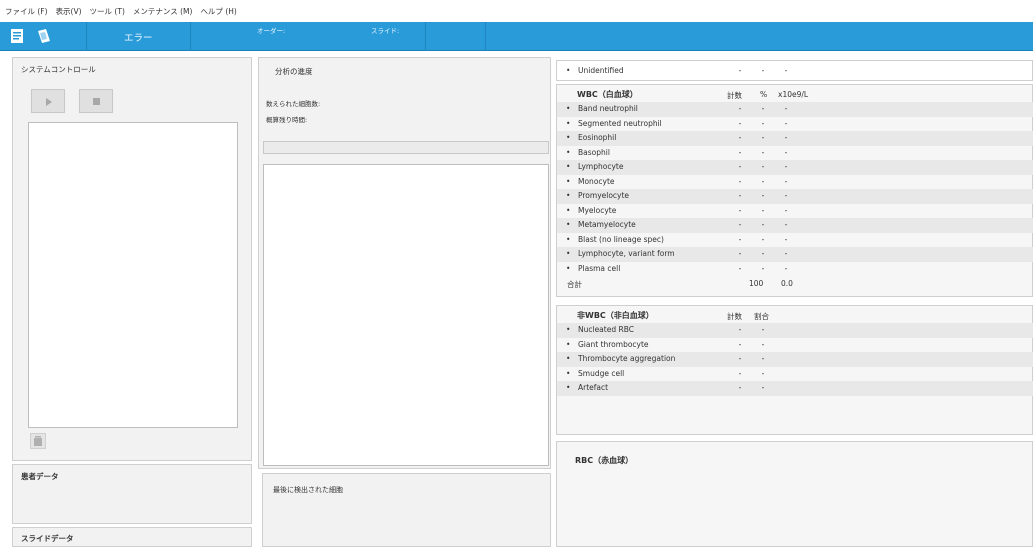 The image size is (1033, 547). What do you see at coordinates (138, 38) in the screenshot?
I see `error-status: エラー` at bounding box center [138, 38].